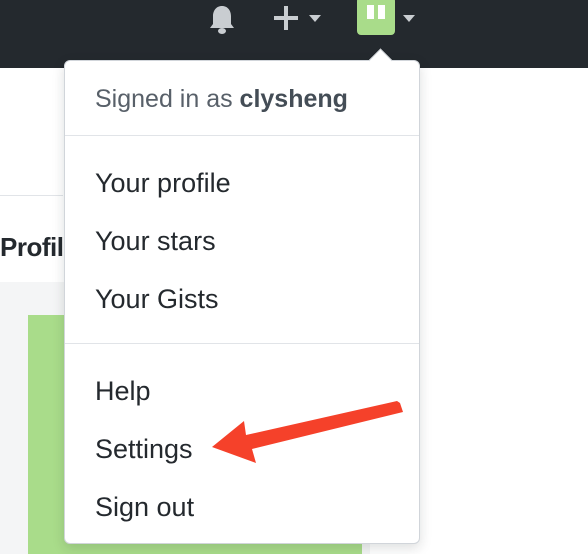  What do you see at coordinates (376, 17) in the screenshot?
I see `avatar` at bounding box center [376, 17].